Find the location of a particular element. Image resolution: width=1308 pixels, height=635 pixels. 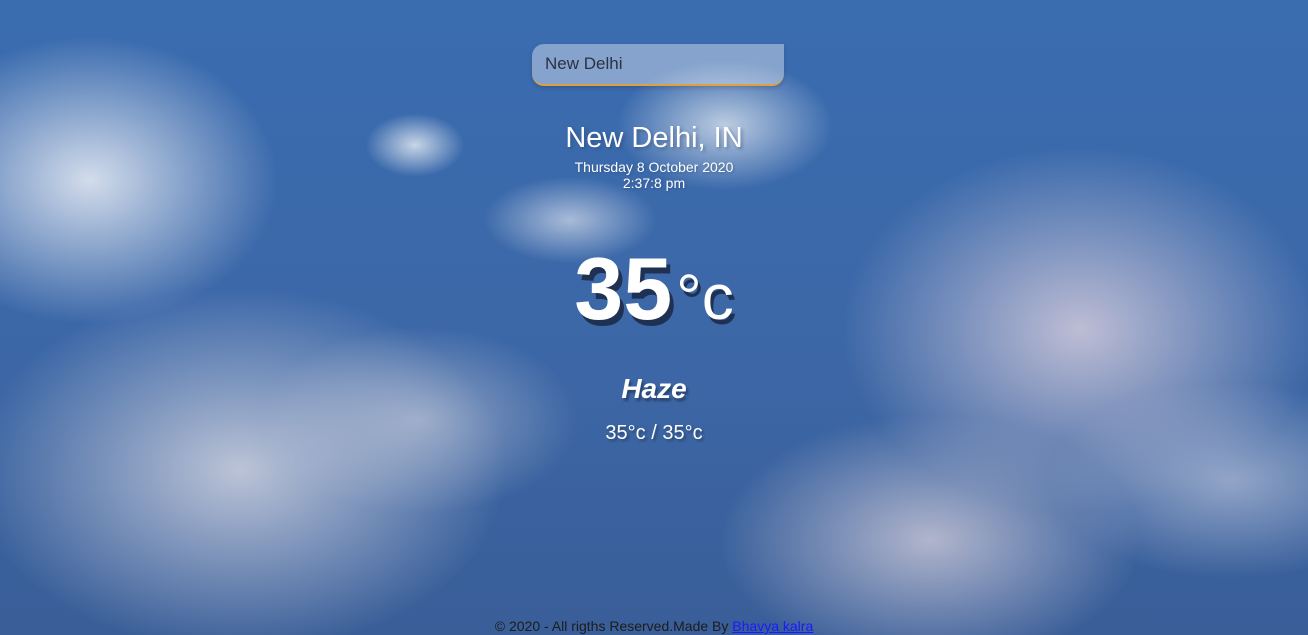

time-text: 2:37:8 pm is located at coordinates (654, 183).